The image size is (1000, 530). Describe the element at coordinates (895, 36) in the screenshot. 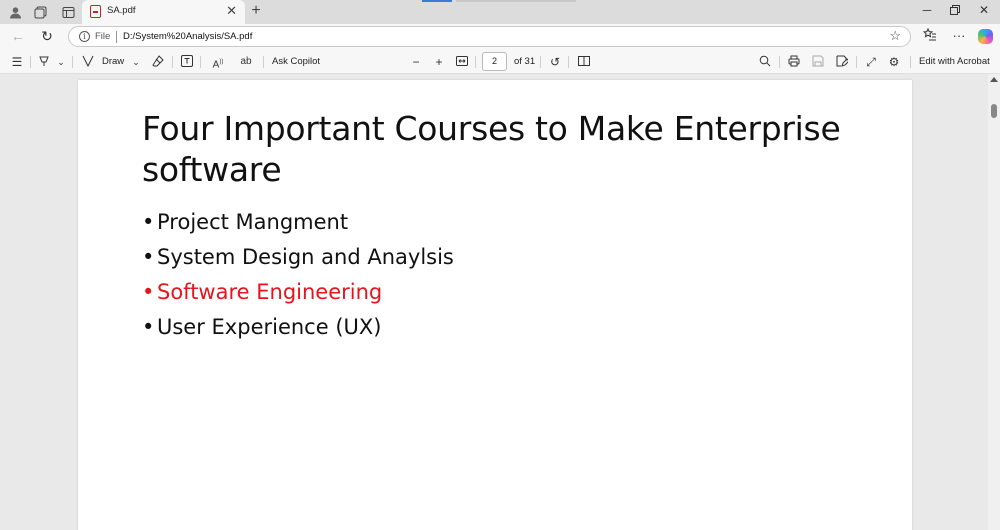

I see `favorite-star-icon: ☆` at that location.